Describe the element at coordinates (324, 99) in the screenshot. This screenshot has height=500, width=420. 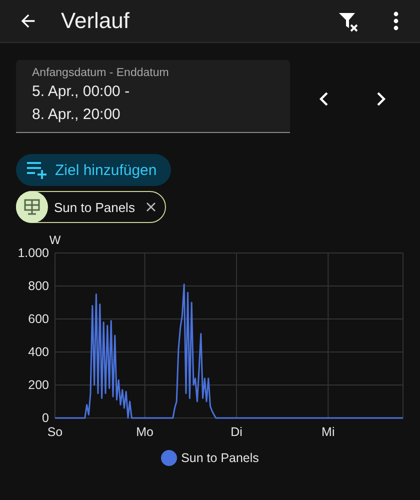
I see `chevron-left-icon` at that location.